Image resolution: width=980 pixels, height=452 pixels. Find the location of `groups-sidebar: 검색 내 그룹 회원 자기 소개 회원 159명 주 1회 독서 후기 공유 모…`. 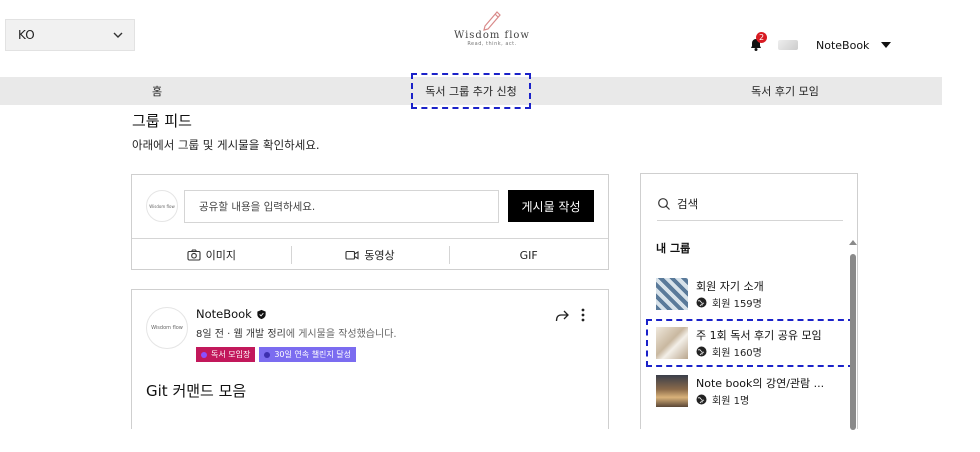

groups-sidebar: 검색 내 그룹 회원 자기 소개 회원 159명 주 1회 독서 후기 공유 모… is located at coordinates (749, 301).